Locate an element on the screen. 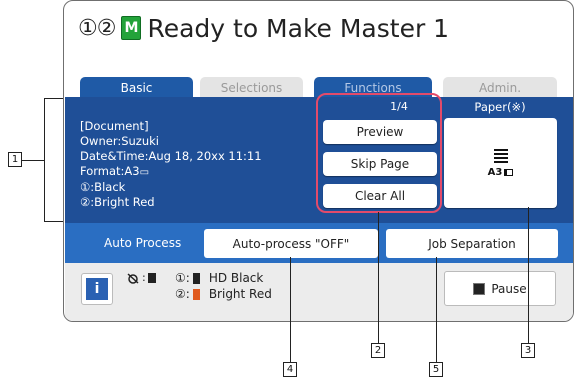 Image resolution: width=575 pixels, height=383 pixels. document-heading: [Document] is located at coordinates (114, 126).